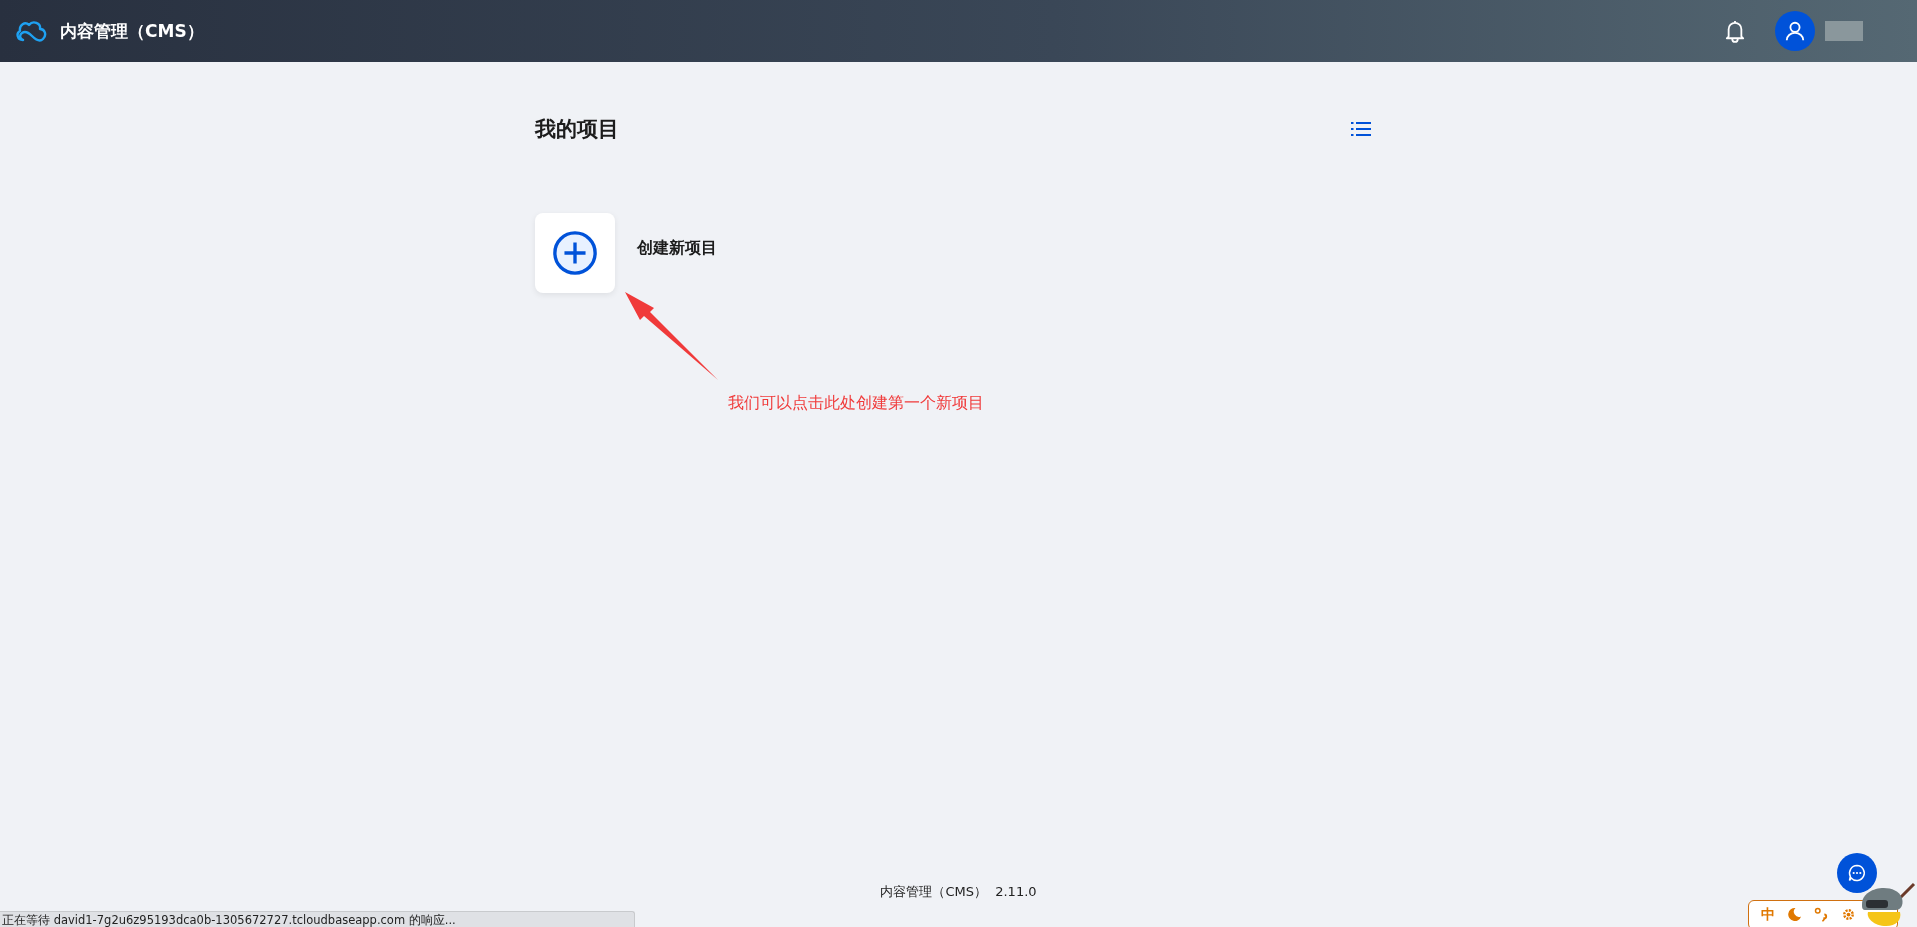 Image resolution: width=1917 pixels, height=927 pixels. What do you see at coordinates (31, 31) in the screenshot?
I see `cloud-logo-icon` at bounding box center [31, 31].